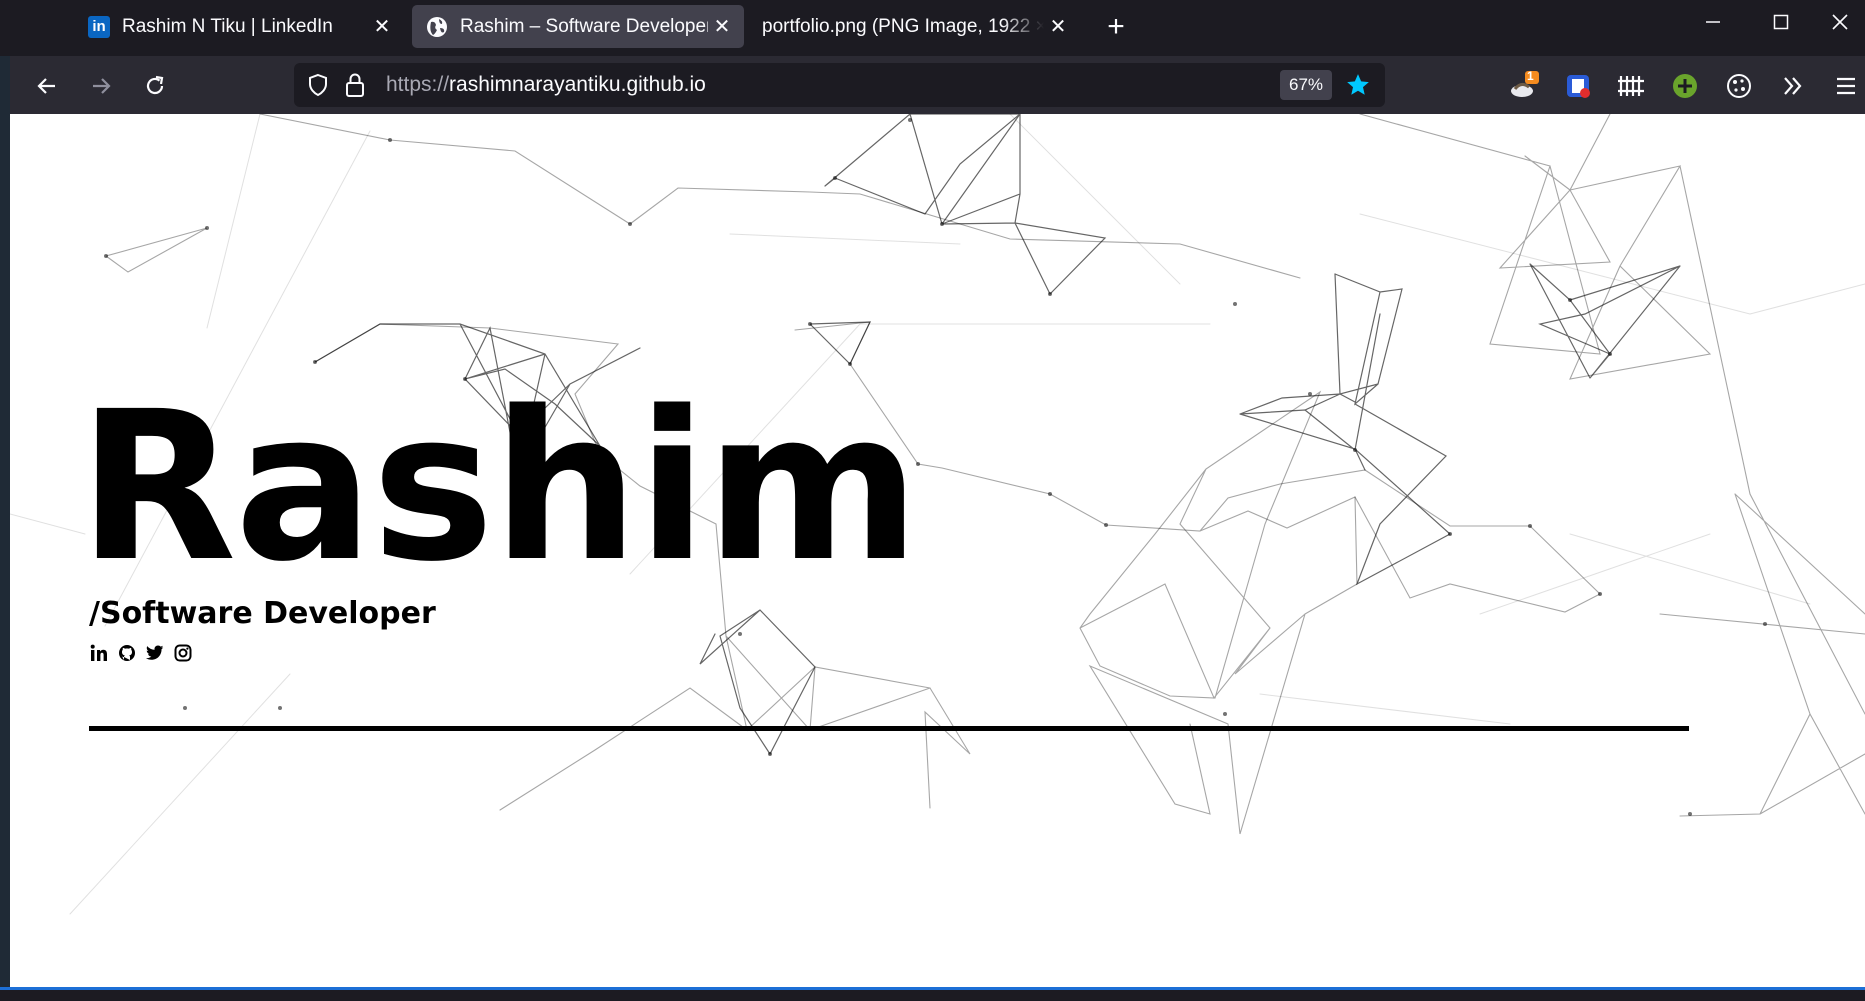 The image size is (1865, 1001). I want to click on linkedin-icon, so click(99, 653).